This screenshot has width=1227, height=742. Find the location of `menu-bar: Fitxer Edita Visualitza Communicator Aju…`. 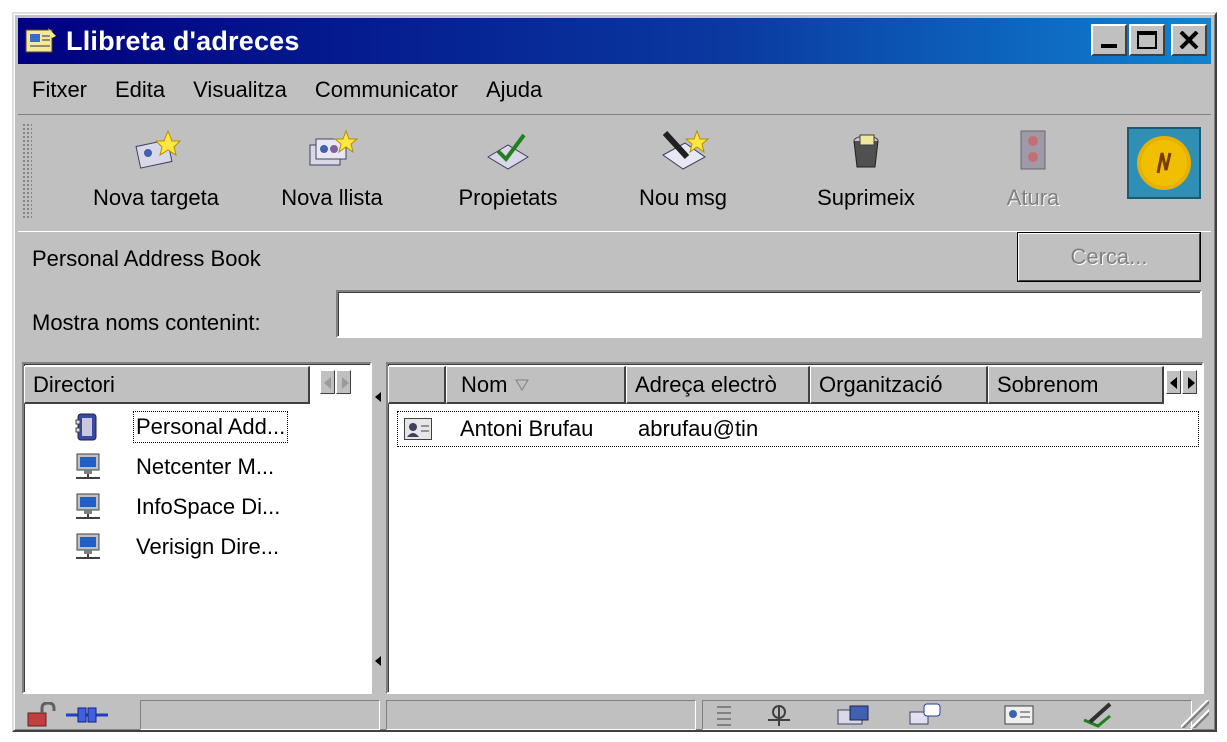

menu-bar: Fitxer Edita Visualitza Communicator Aju… is located at coordinates (287, 90).